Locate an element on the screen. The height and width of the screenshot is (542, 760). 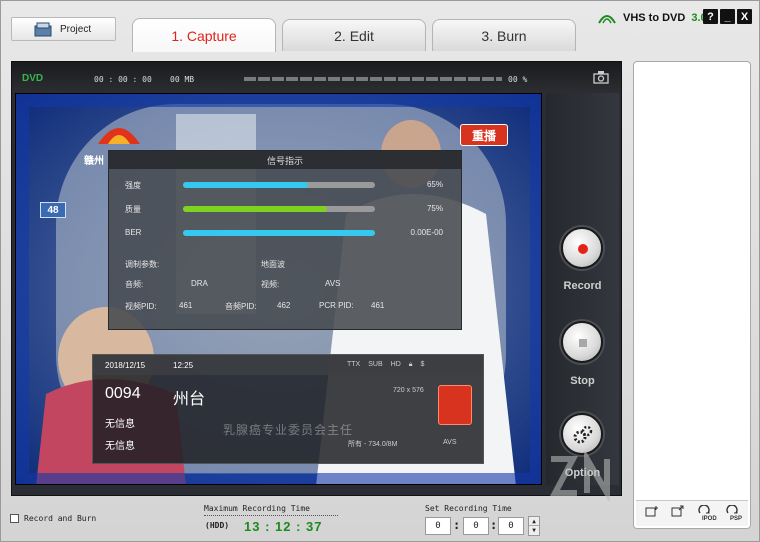
stream-tags: TTX SUB HD 🔒︎ $ is located at coordinates (385, 365).